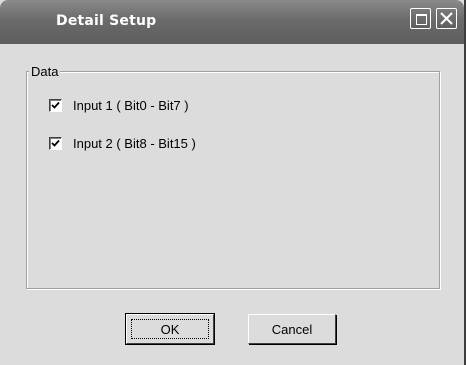  I want to click on input2-checkbox, so click(55, 143).